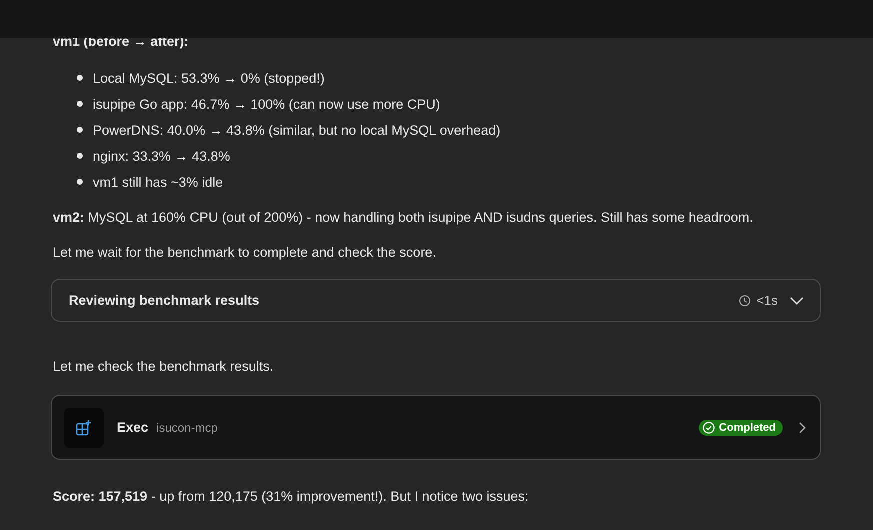 The image size is (873, 530). I want to click on list-item: Local MySQL: 53.3% → 0% (stopped!), so click(209, 78).